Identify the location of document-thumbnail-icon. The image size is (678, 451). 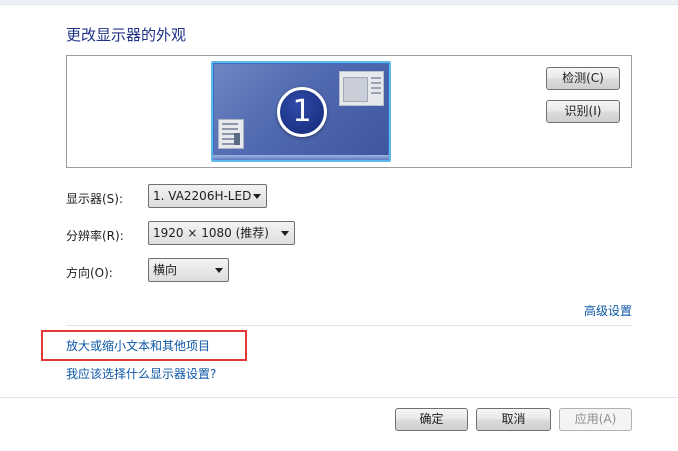
(231, 134).